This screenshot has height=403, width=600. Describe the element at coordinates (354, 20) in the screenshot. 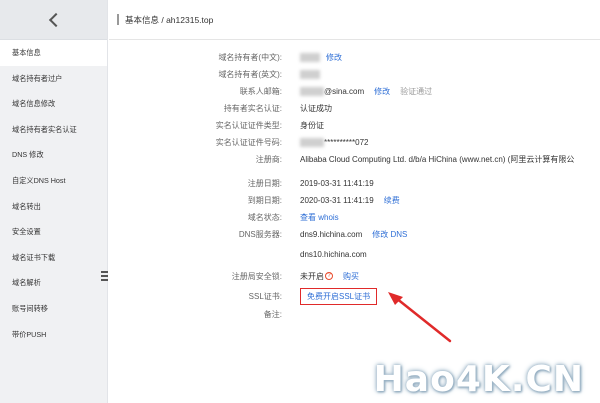

I see `top-bar: 基本信息 / ah12315.top` at that location.